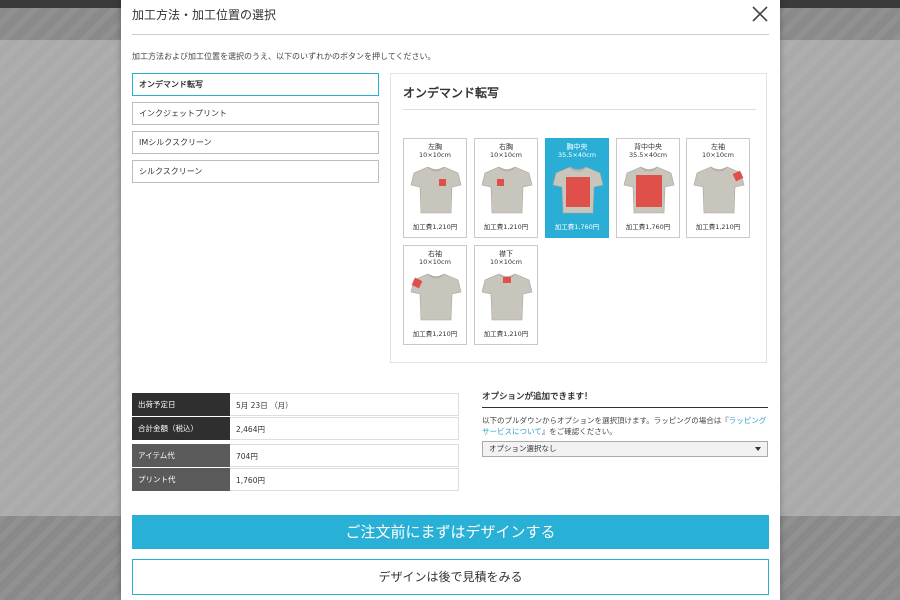 The width and height of the screenshot is (900, 600). I want to click on position-card-back-center: 背中中央 35.5×40cm 加工費1,760円, so click(648, 188).